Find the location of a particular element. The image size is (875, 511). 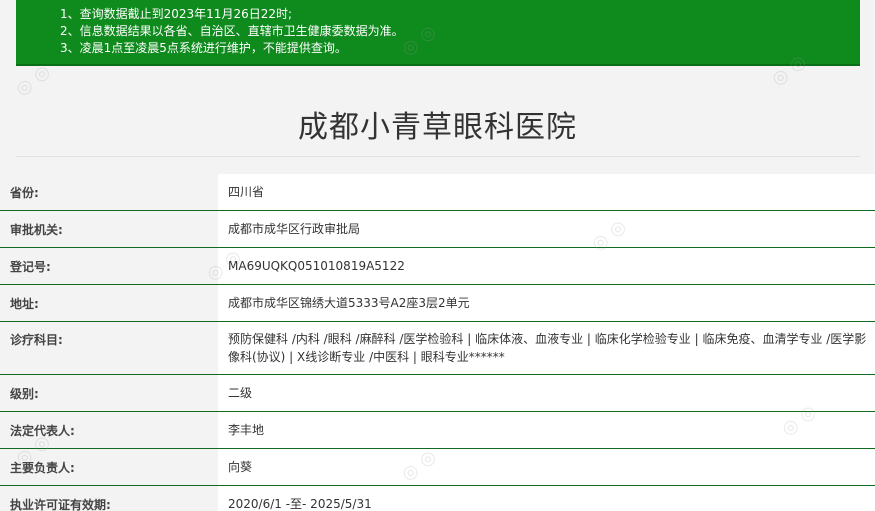

address-value: 成都市成华区锦绣大道5333号A2座3层2单元 is located at coordinates (546, 303).